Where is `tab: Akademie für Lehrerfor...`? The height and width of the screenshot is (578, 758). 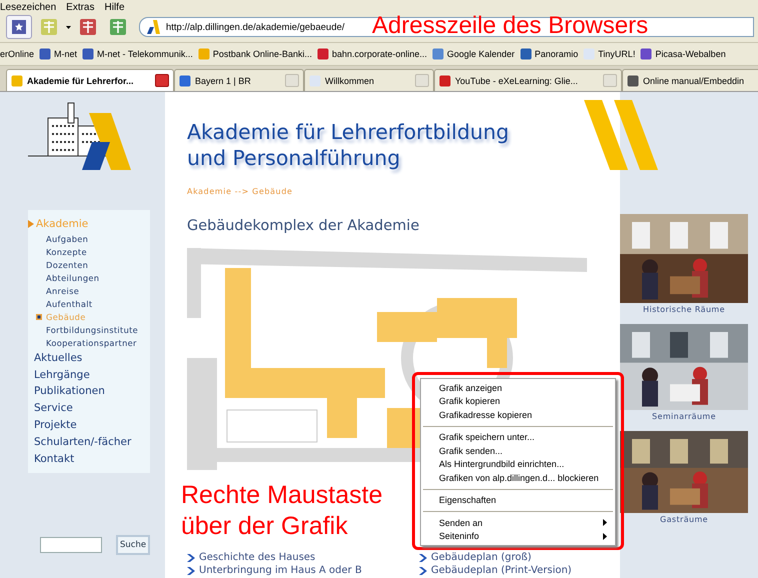
tab: Akademie für Lehrerfor... is located at coordinates (90, 80).